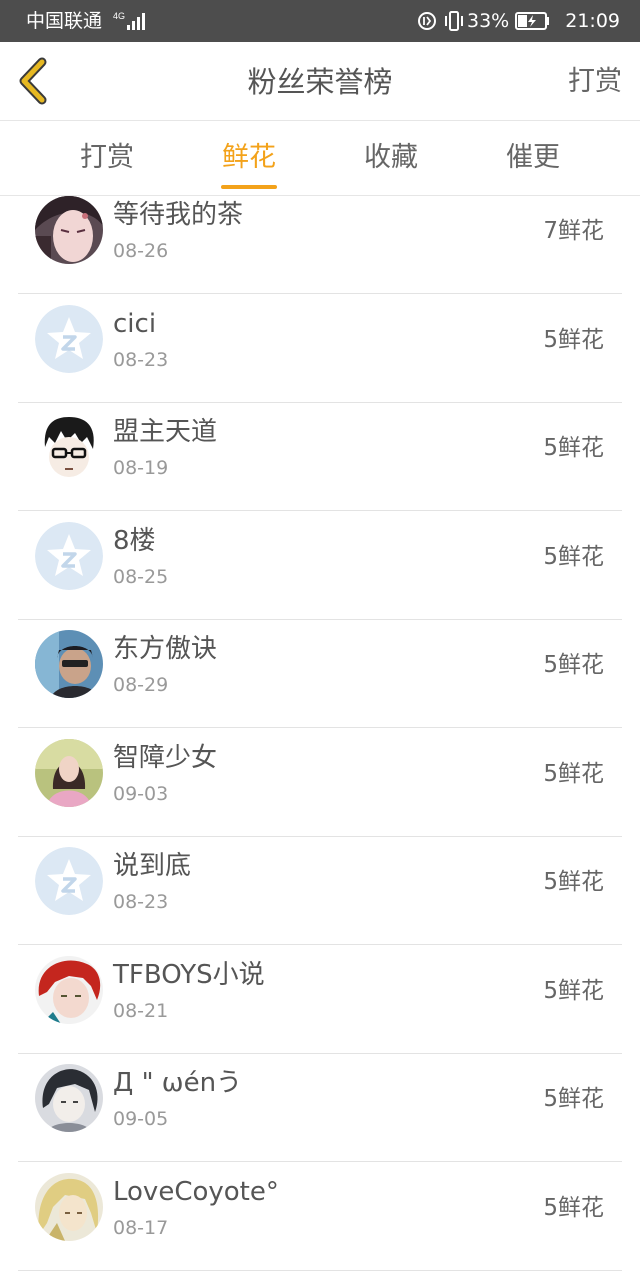 Image resolution: width=640 pixels, height=1280 pixels. I want to click on fan-row: 盟主天道 08-19 5鲜花, so click(320, 457).